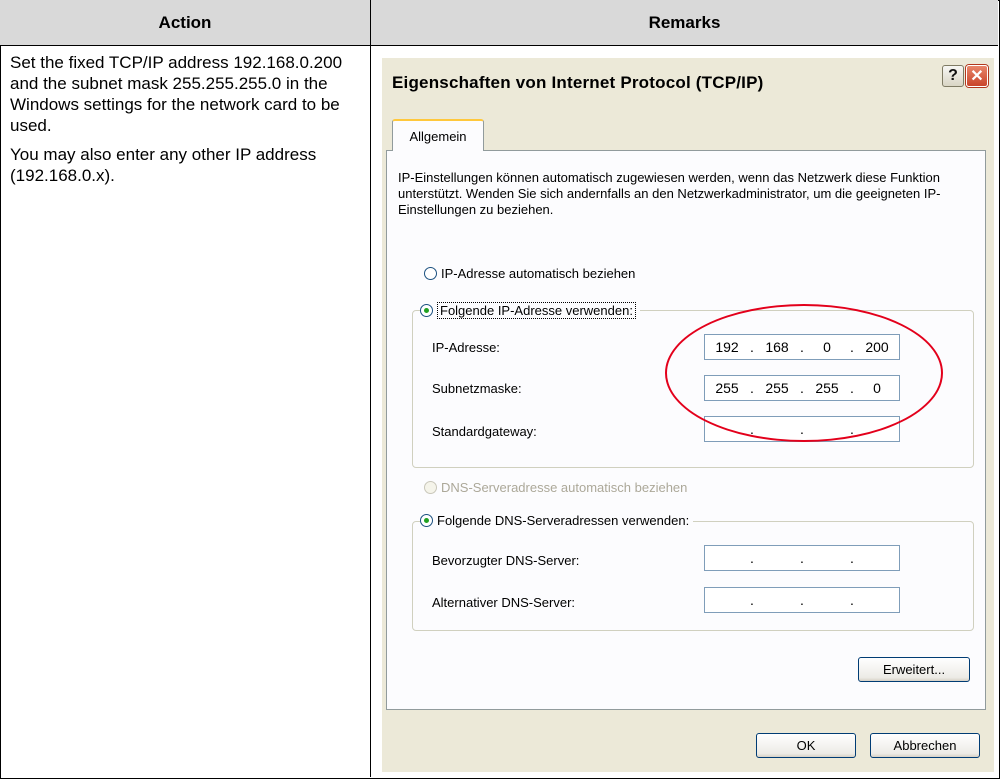 The width and height of the screenshot is (1000, 779). What do you see at coordinates (802, 558) in the screenshot?
I see `preferred-dns-input: . . .` at bounding box center [802, 558].